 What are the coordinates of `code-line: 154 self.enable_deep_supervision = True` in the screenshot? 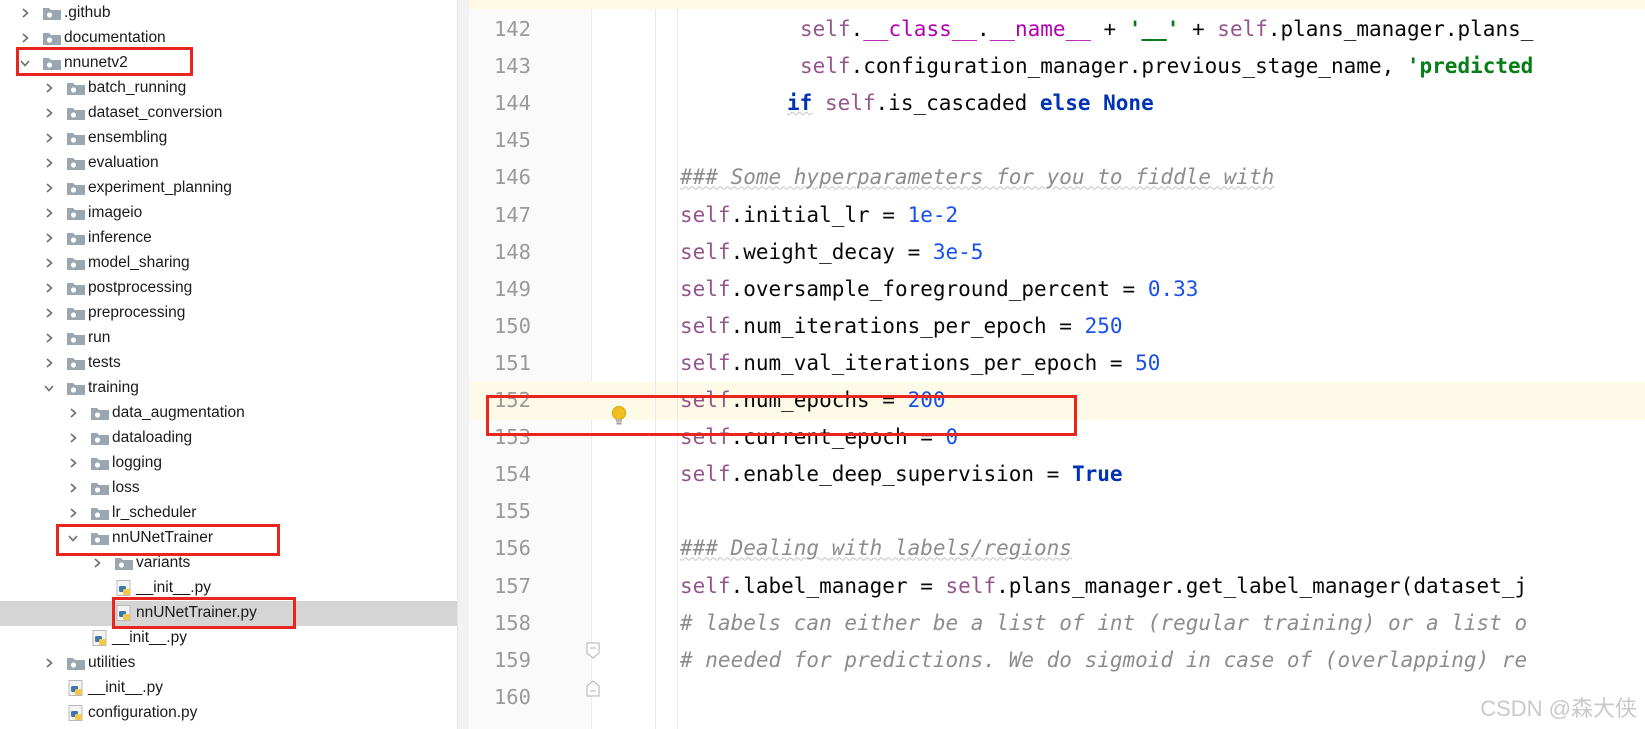 It's located at (1057, 475).